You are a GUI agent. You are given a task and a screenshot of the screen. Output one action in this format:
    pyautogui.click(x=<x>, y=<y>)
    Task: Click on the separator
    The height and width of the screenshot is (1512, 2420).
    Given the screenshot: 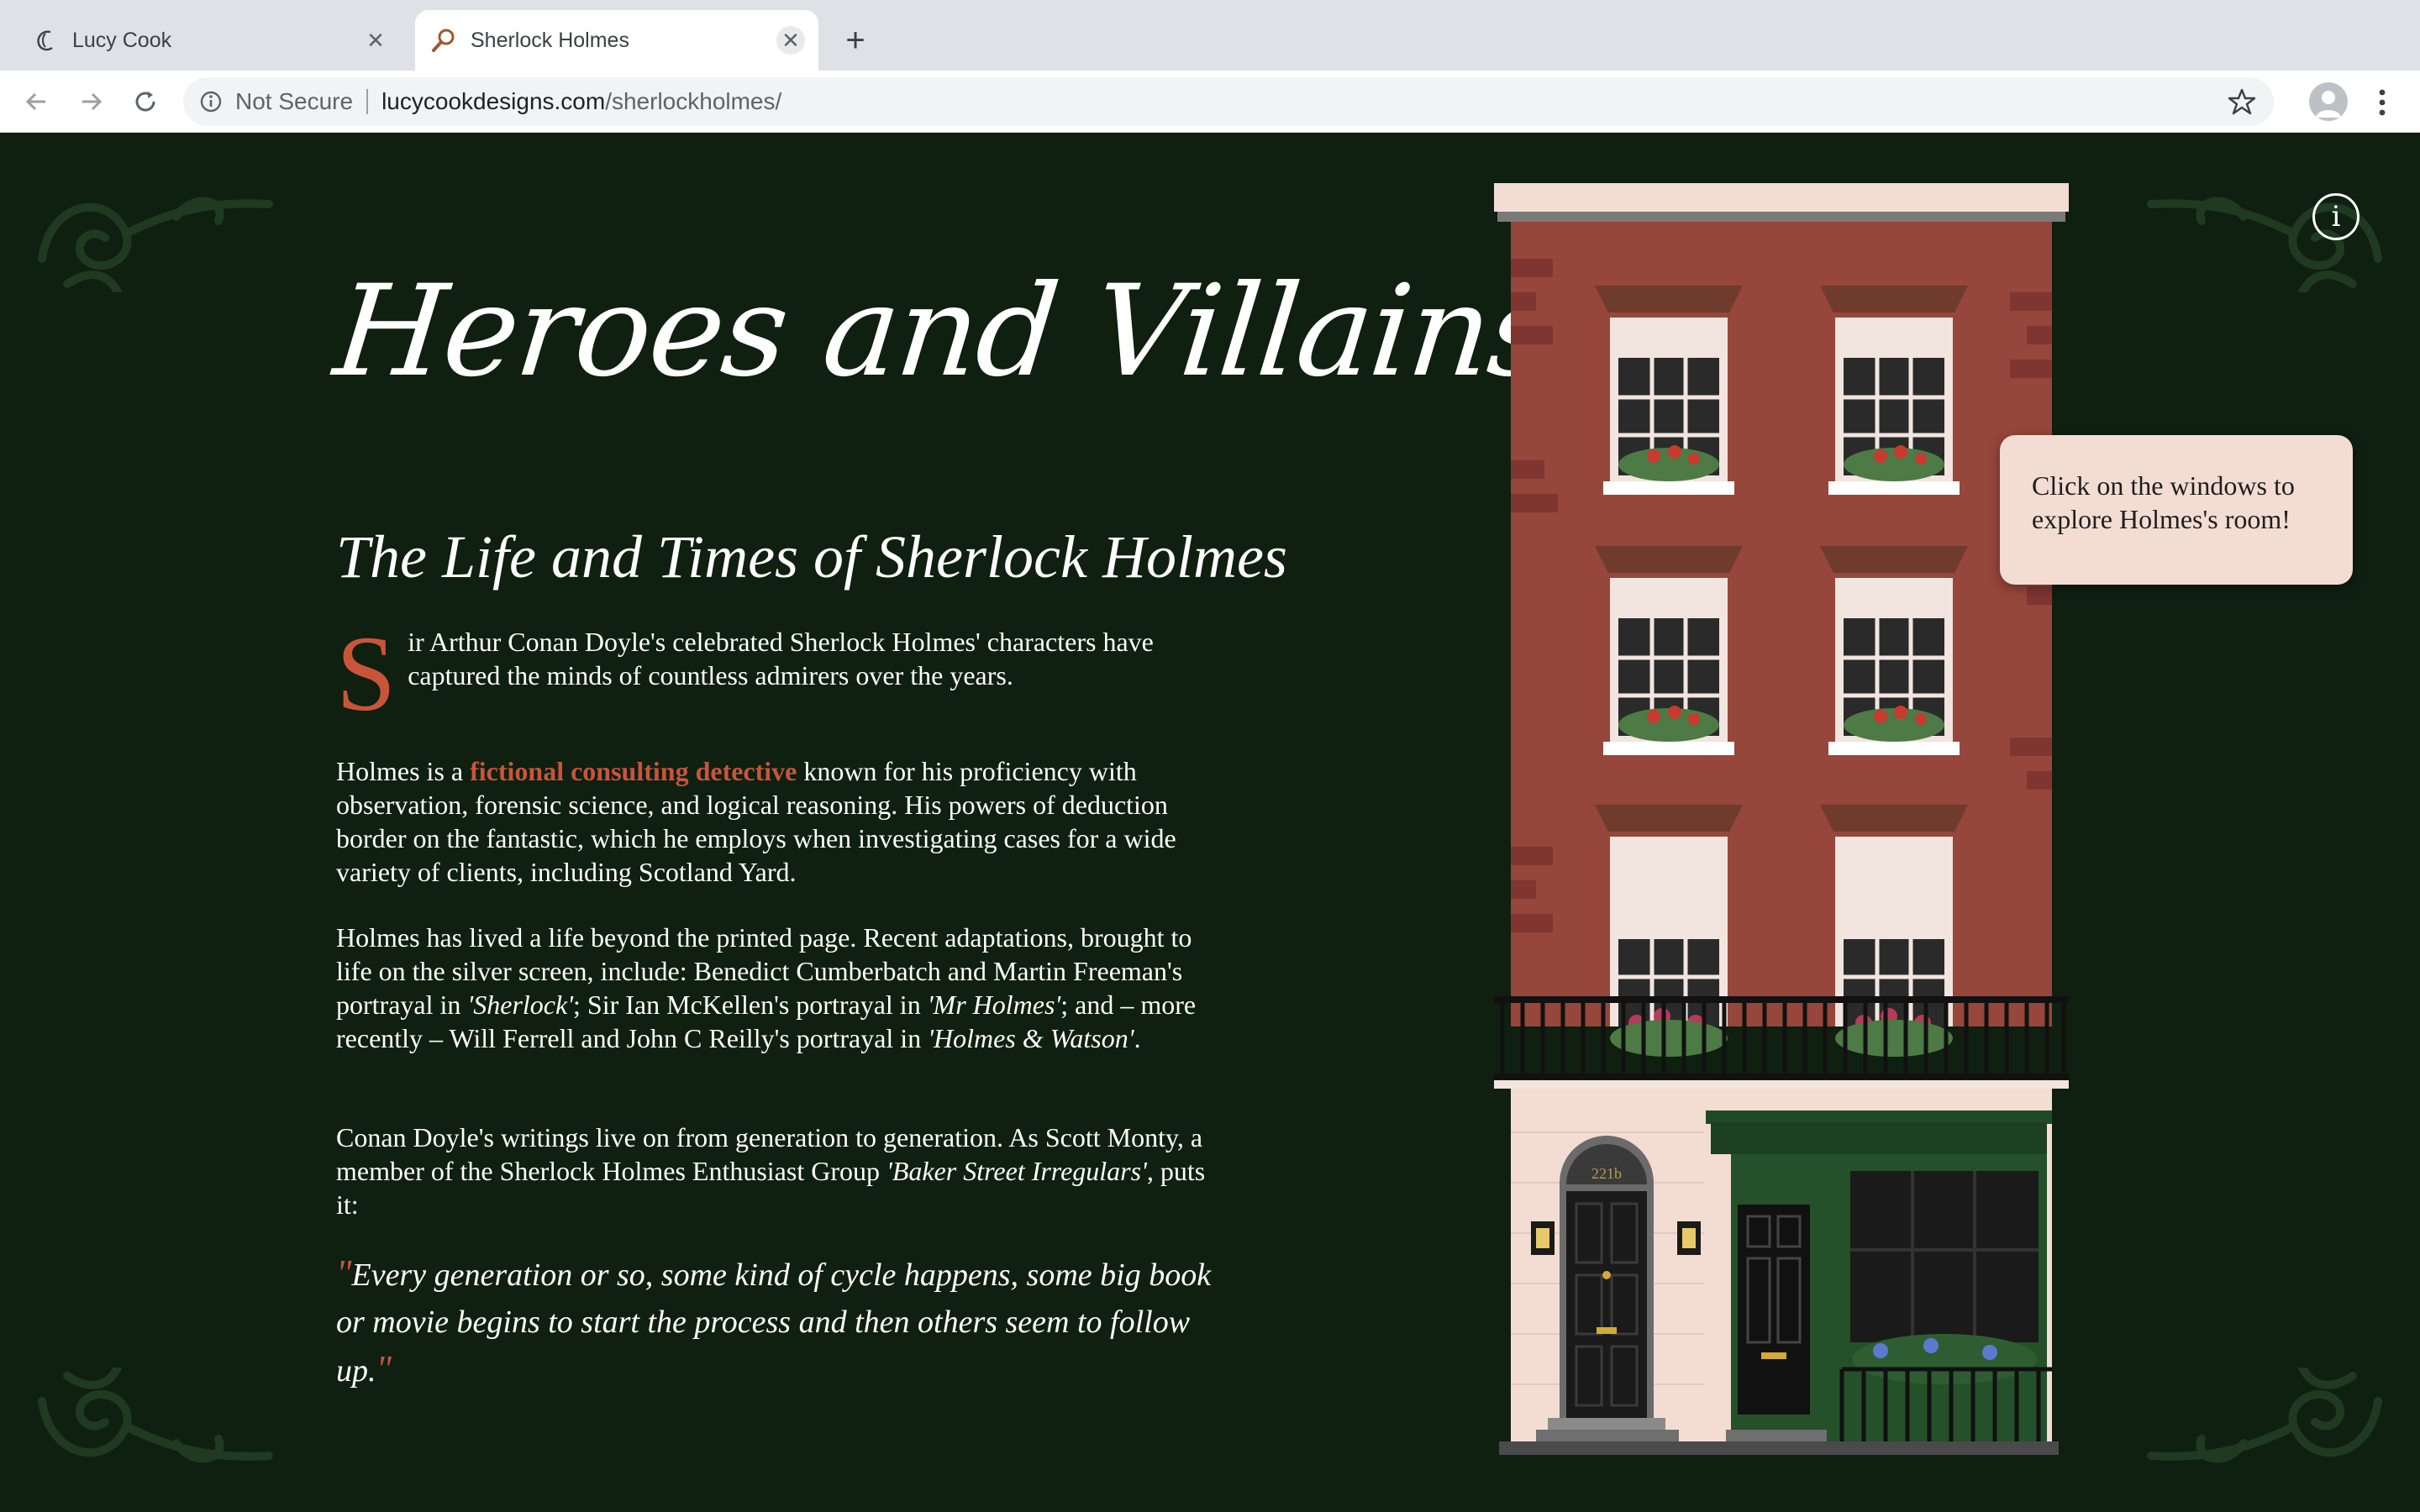 What is the action you would take?
    pyautogui.click(x=367, y=101)
    